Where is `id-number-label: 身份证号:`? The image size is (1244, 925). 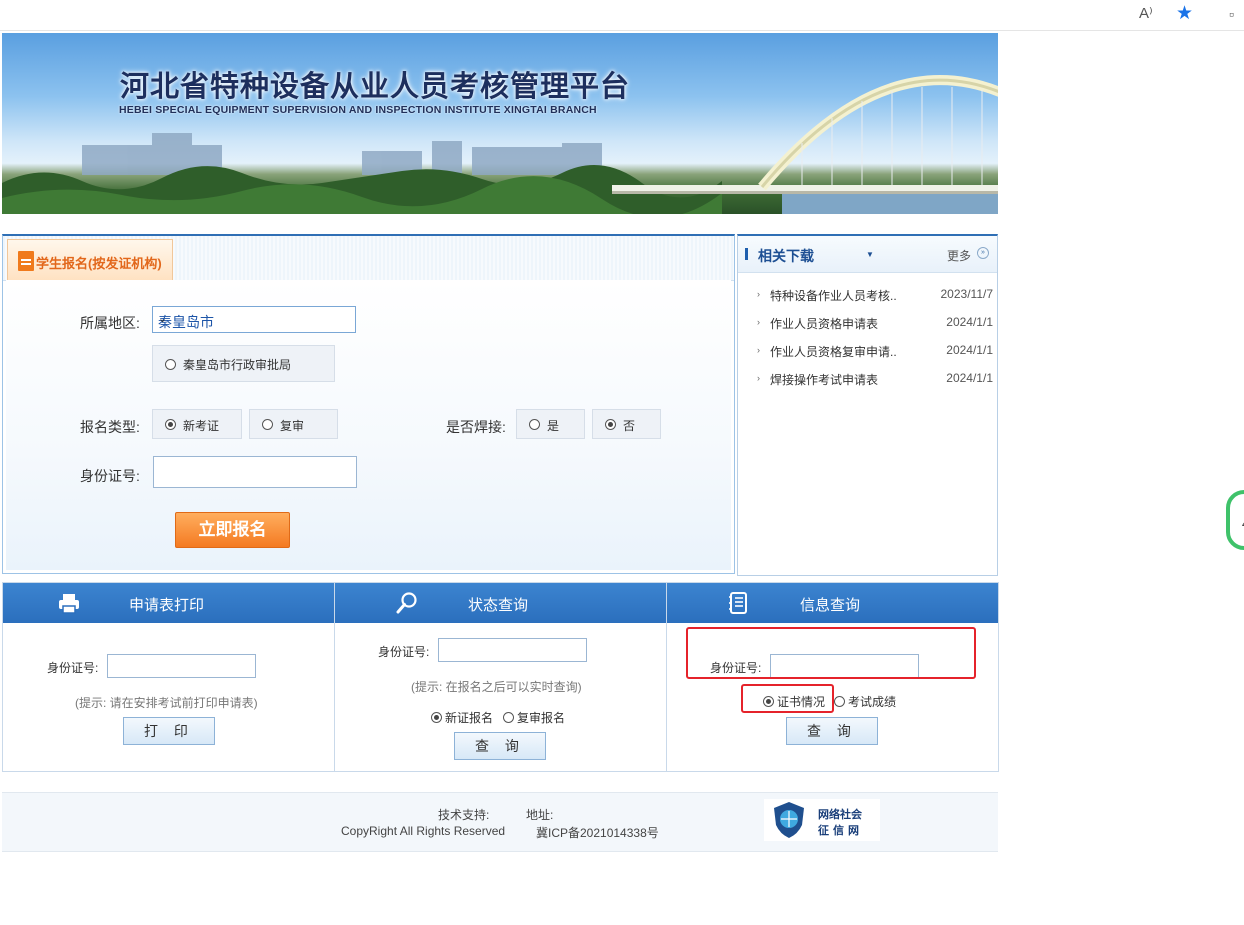 id-number-label: 身份证号: is located at coordinates (110, 476).